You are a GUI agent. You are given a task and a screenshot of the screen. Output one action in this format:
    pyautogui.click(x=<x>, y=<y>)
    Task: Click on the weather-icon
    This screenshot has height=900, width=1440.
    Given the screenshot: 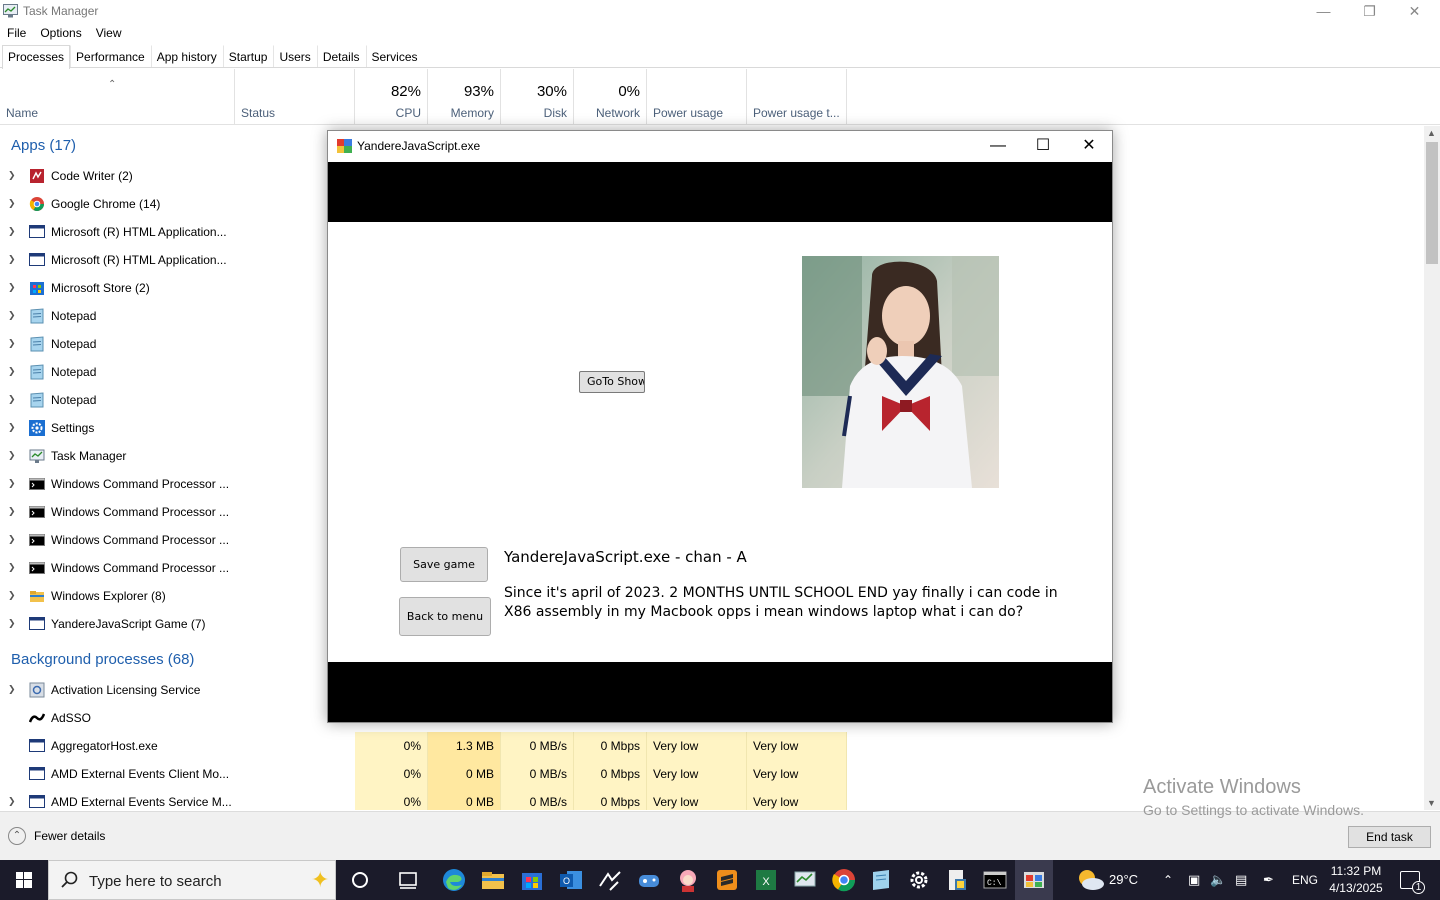 What is the action you would take?
    pyautogui.click(x=1090, y=880)
    